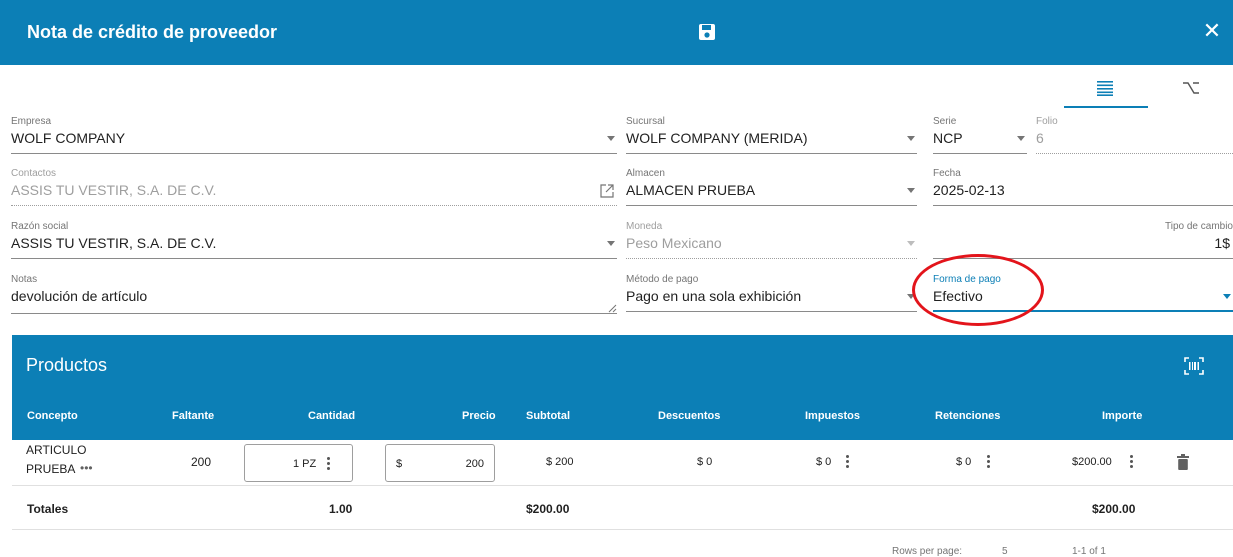 This screenshot has width=1233, height=557. I want to click on sucursal-field: Sucursal WOLF COMPANY (MERIDA), so click(771, 136).